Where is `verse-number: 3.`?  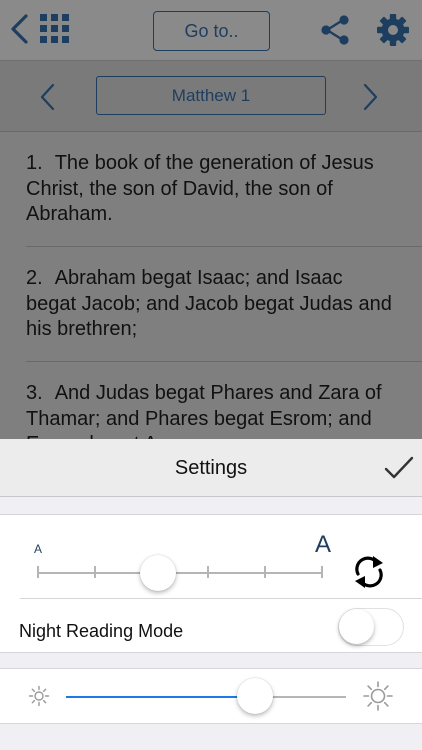 verse-number: 3. is located at coordinates (34, 393).